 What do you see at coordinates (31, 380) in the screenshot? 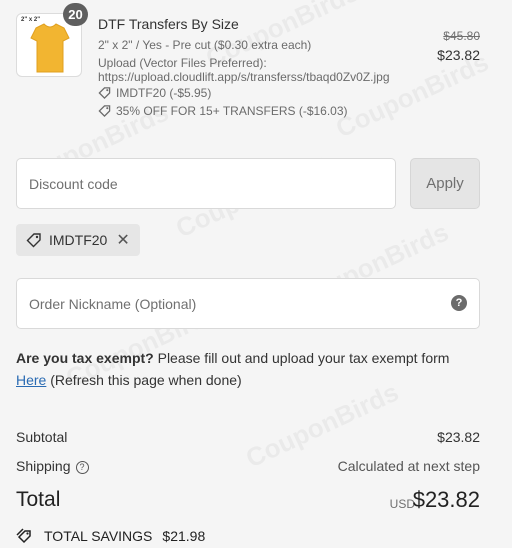
I see `tax-form-link: Here` at bounding box center [31, 380].